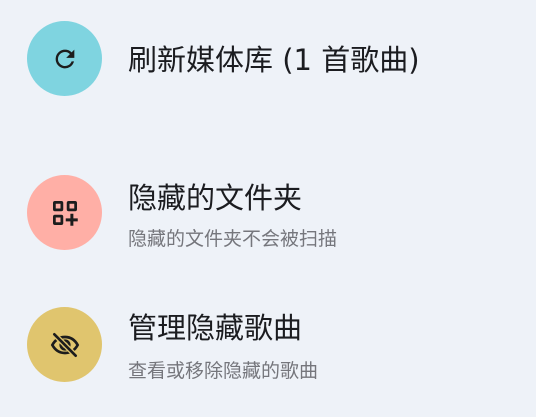 This screenshot has height=417, width=536. Describe the element at coordinates (215, 198) in the screenshot. I see `hidden-folders-title: 隐藏的文件夹` at that location.